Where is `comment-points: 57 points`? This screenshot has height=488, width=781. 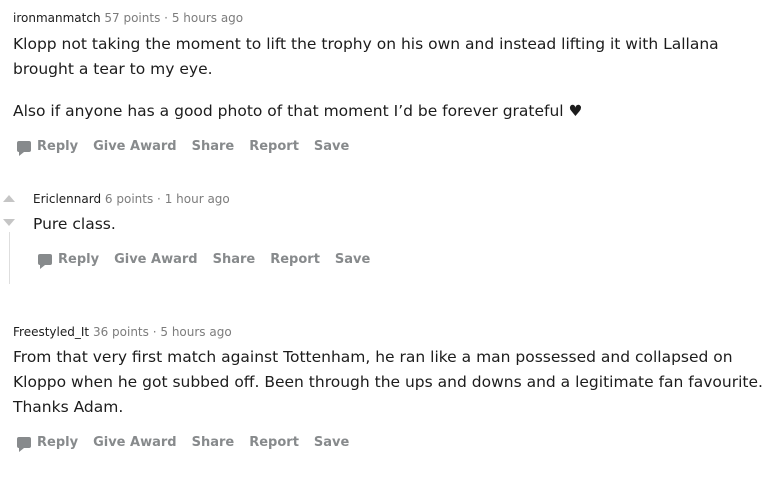 comment-points: 57 points is located at coordinates (132, 18).